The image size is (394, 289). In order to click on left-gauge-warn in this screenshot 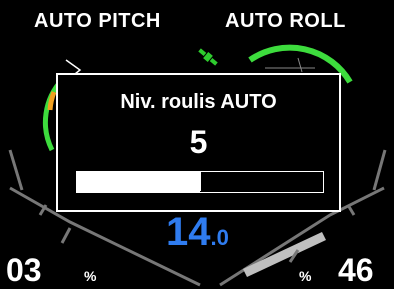, I will do `click(52, 101)`.